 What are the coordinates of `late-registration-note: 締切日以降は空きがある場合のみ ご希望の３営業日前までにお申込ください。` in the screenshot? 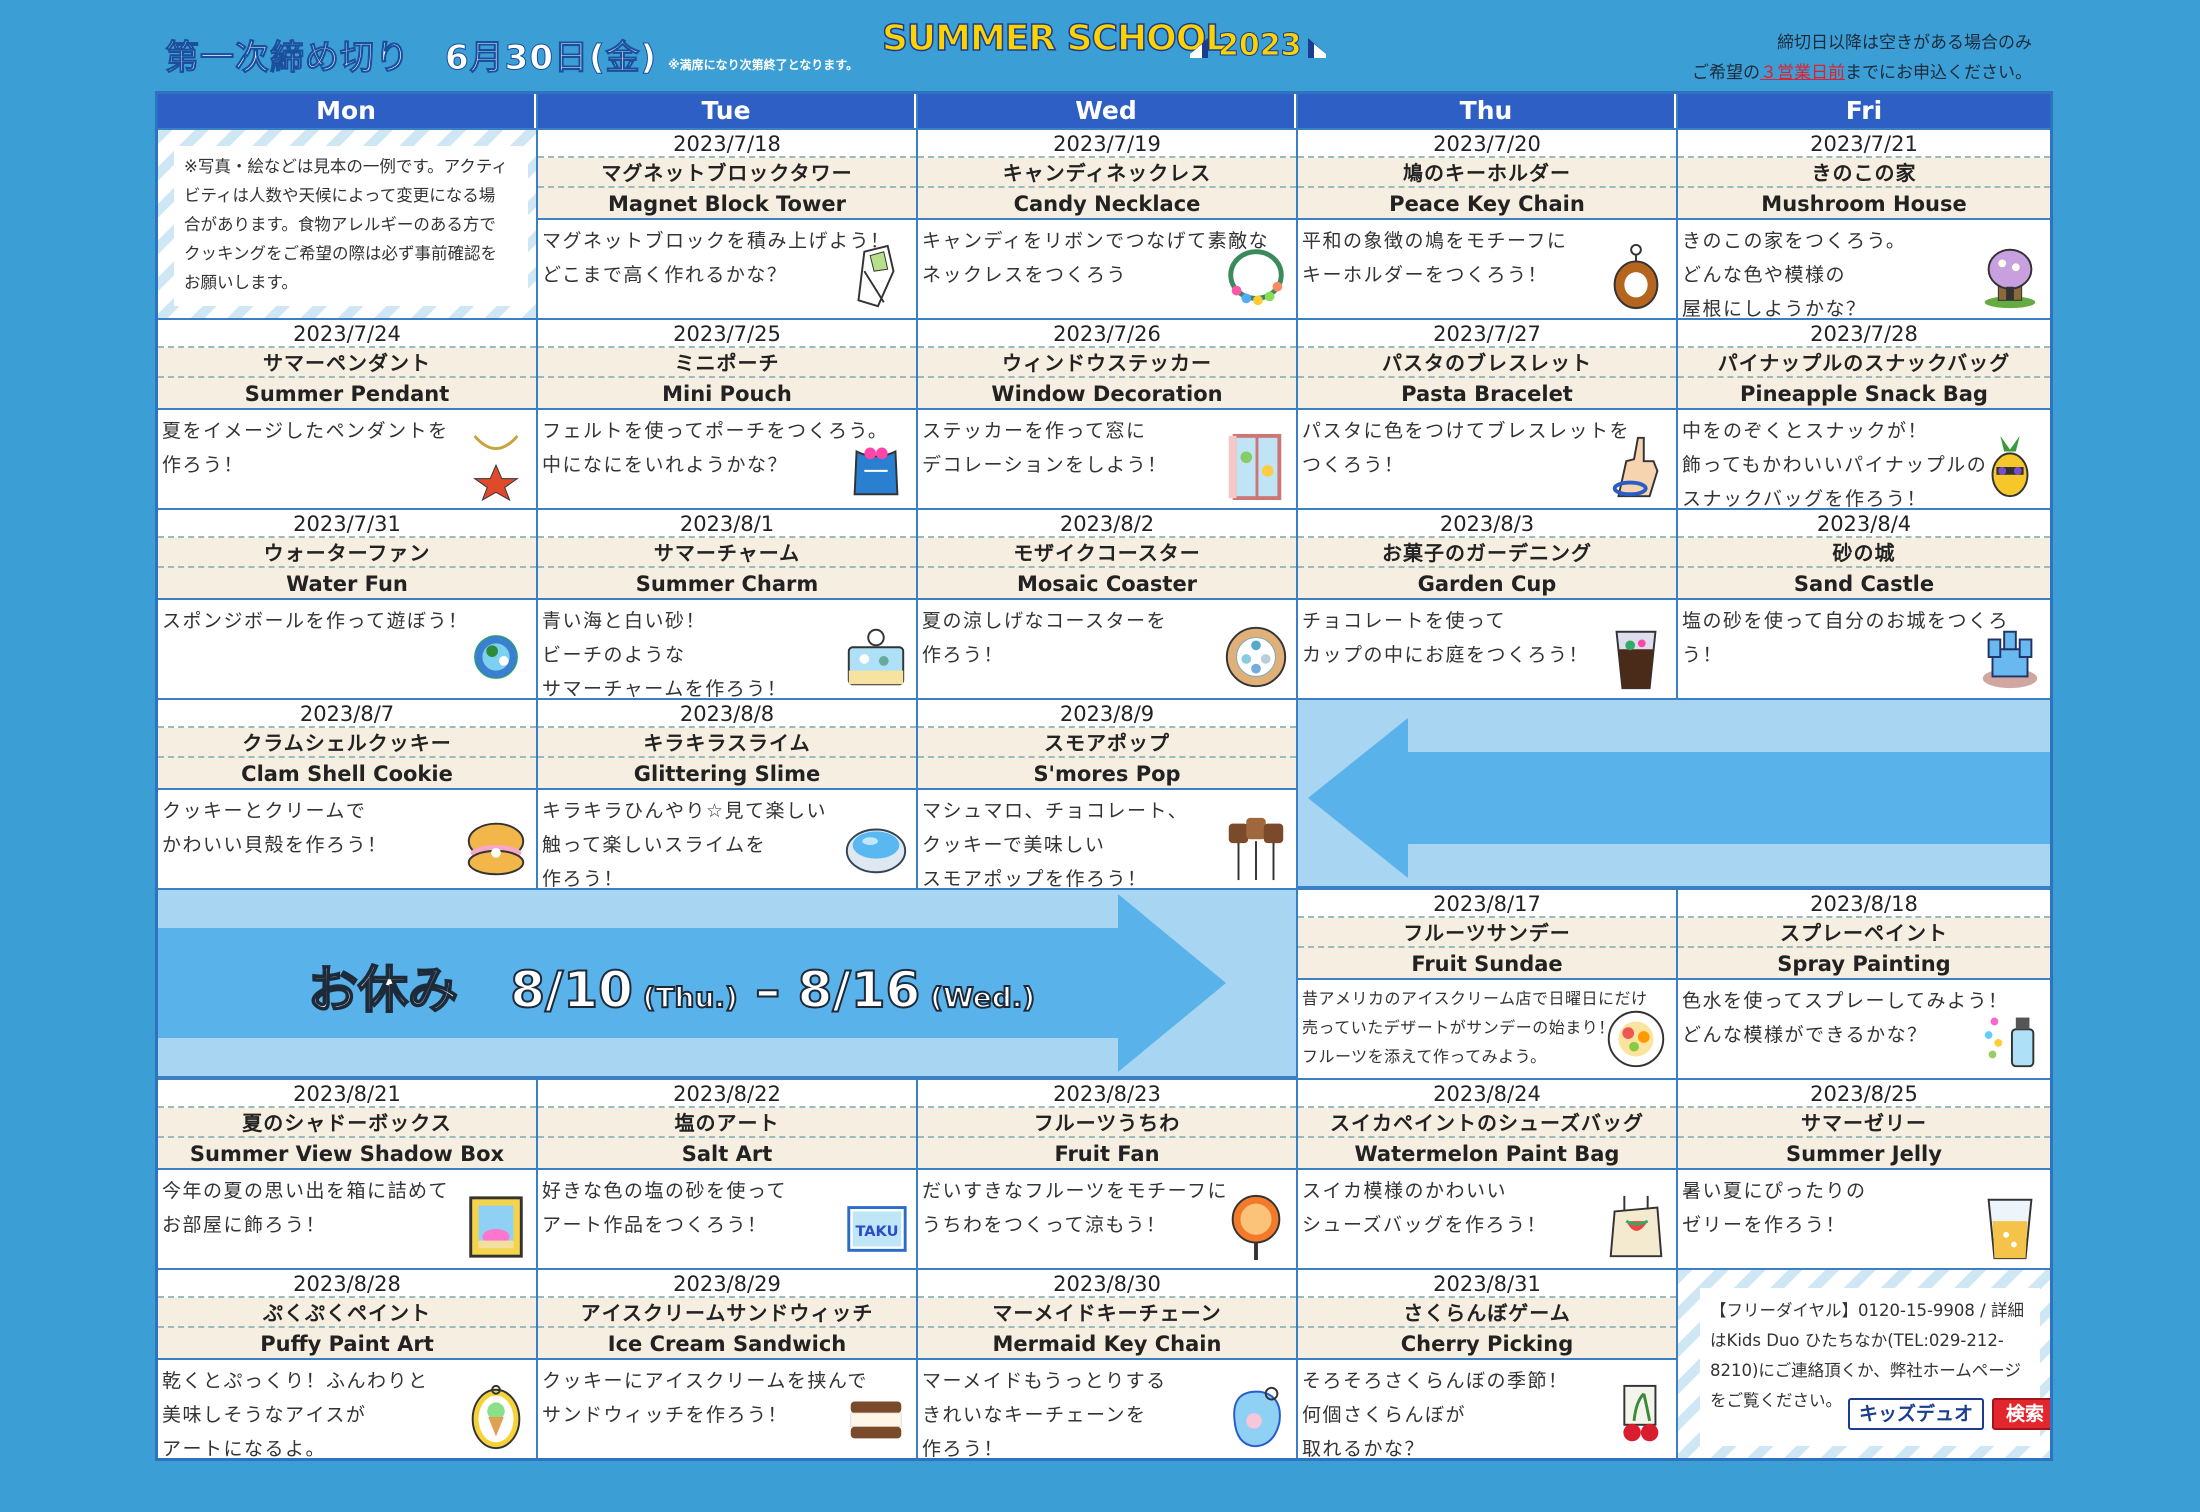 It's located at (1862, 58).